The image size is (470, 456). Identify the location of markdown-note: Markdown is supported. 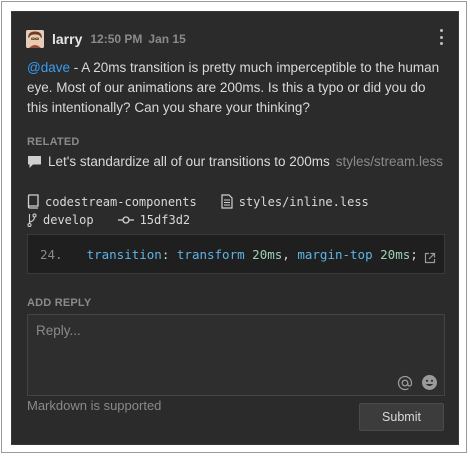
(94, 405).